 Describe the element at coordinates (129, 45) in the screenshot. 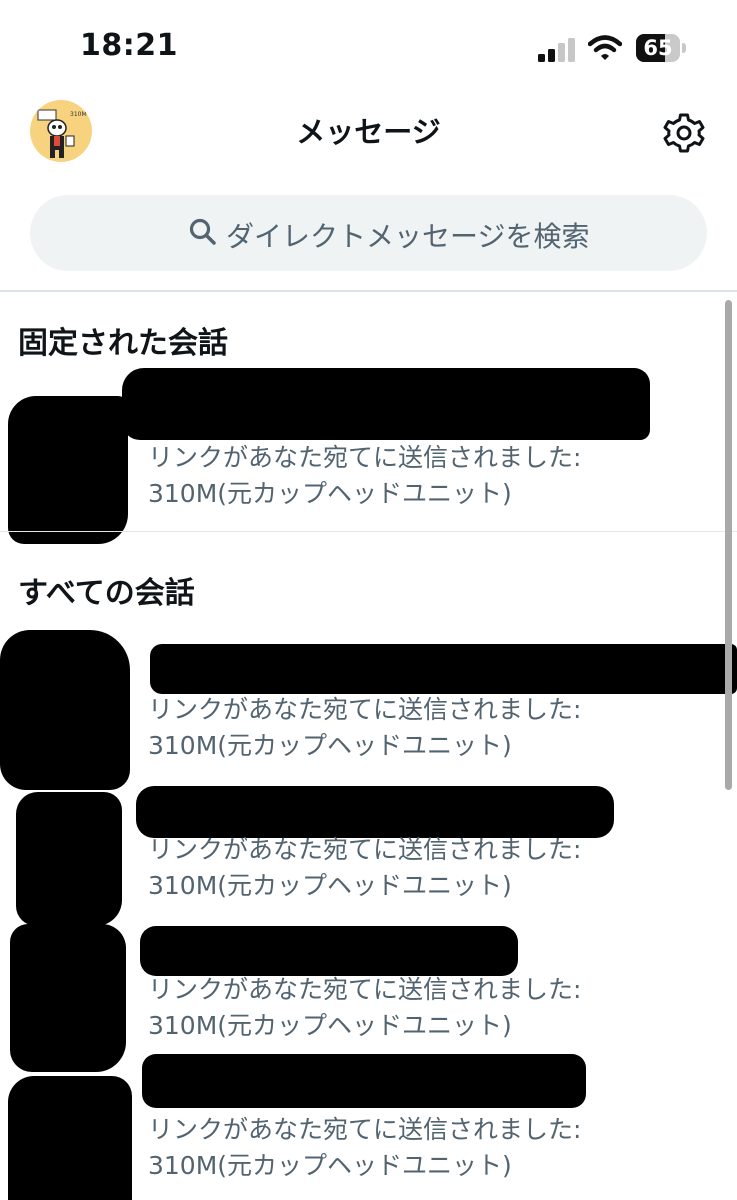

I see `status-time: 18:21` at that location.